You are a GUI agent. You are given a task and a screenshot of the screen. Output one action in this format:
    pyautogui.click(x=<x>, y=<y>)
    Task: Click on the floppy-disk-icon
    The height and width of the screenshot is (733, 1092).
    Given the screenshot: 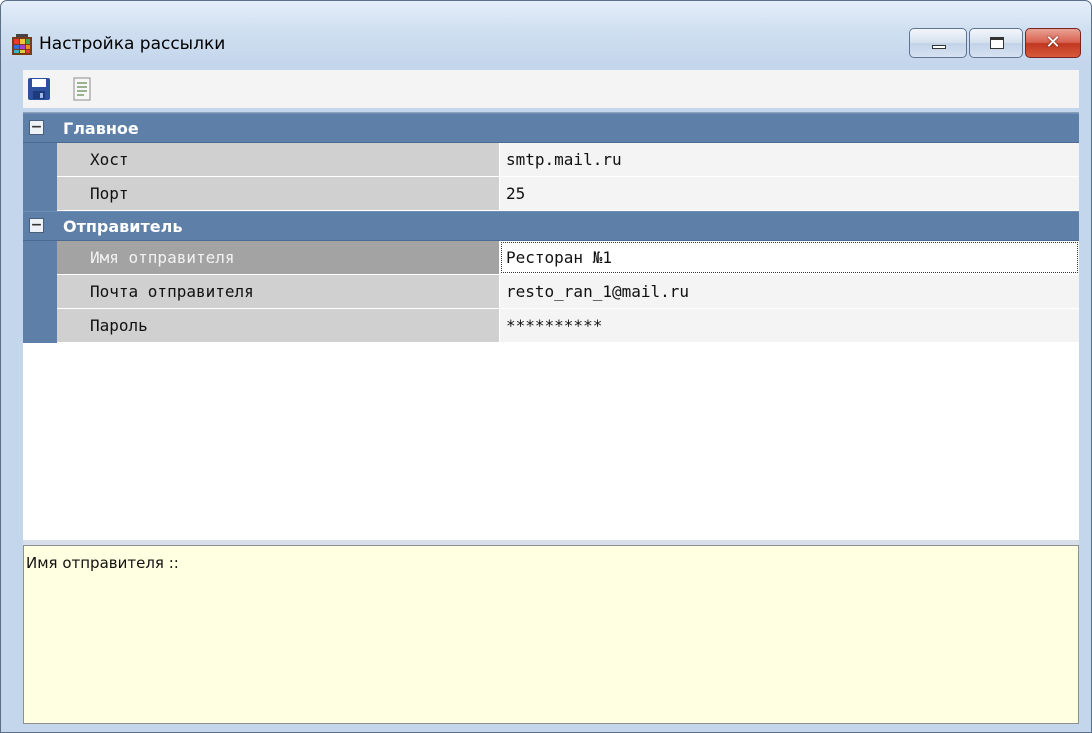 What is the action you would take?
    pyautogui.click(x=39, y=89)
    